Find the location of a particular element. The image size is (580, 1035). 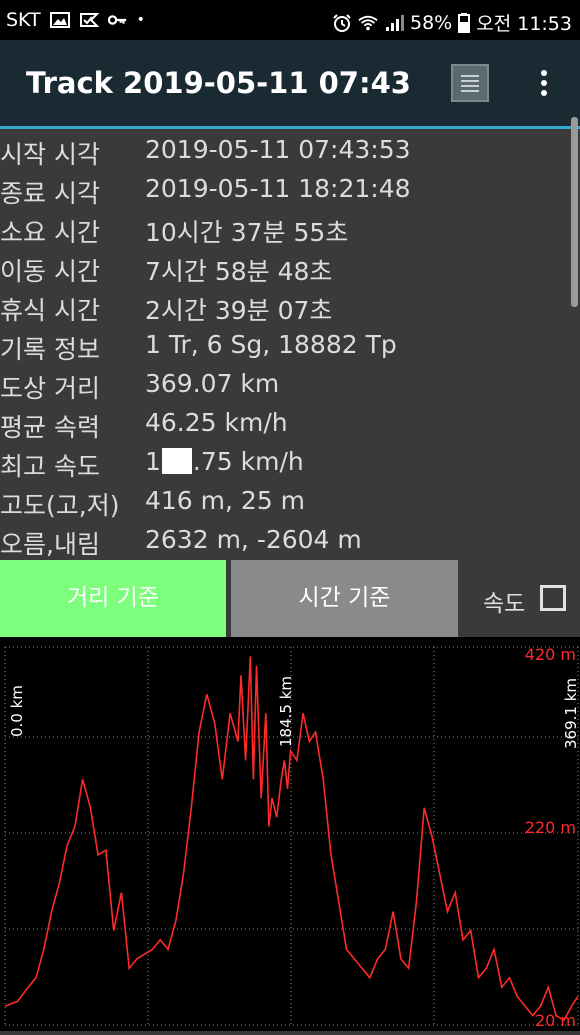

carrier-label: SKT is located at coordinates (23, 20).